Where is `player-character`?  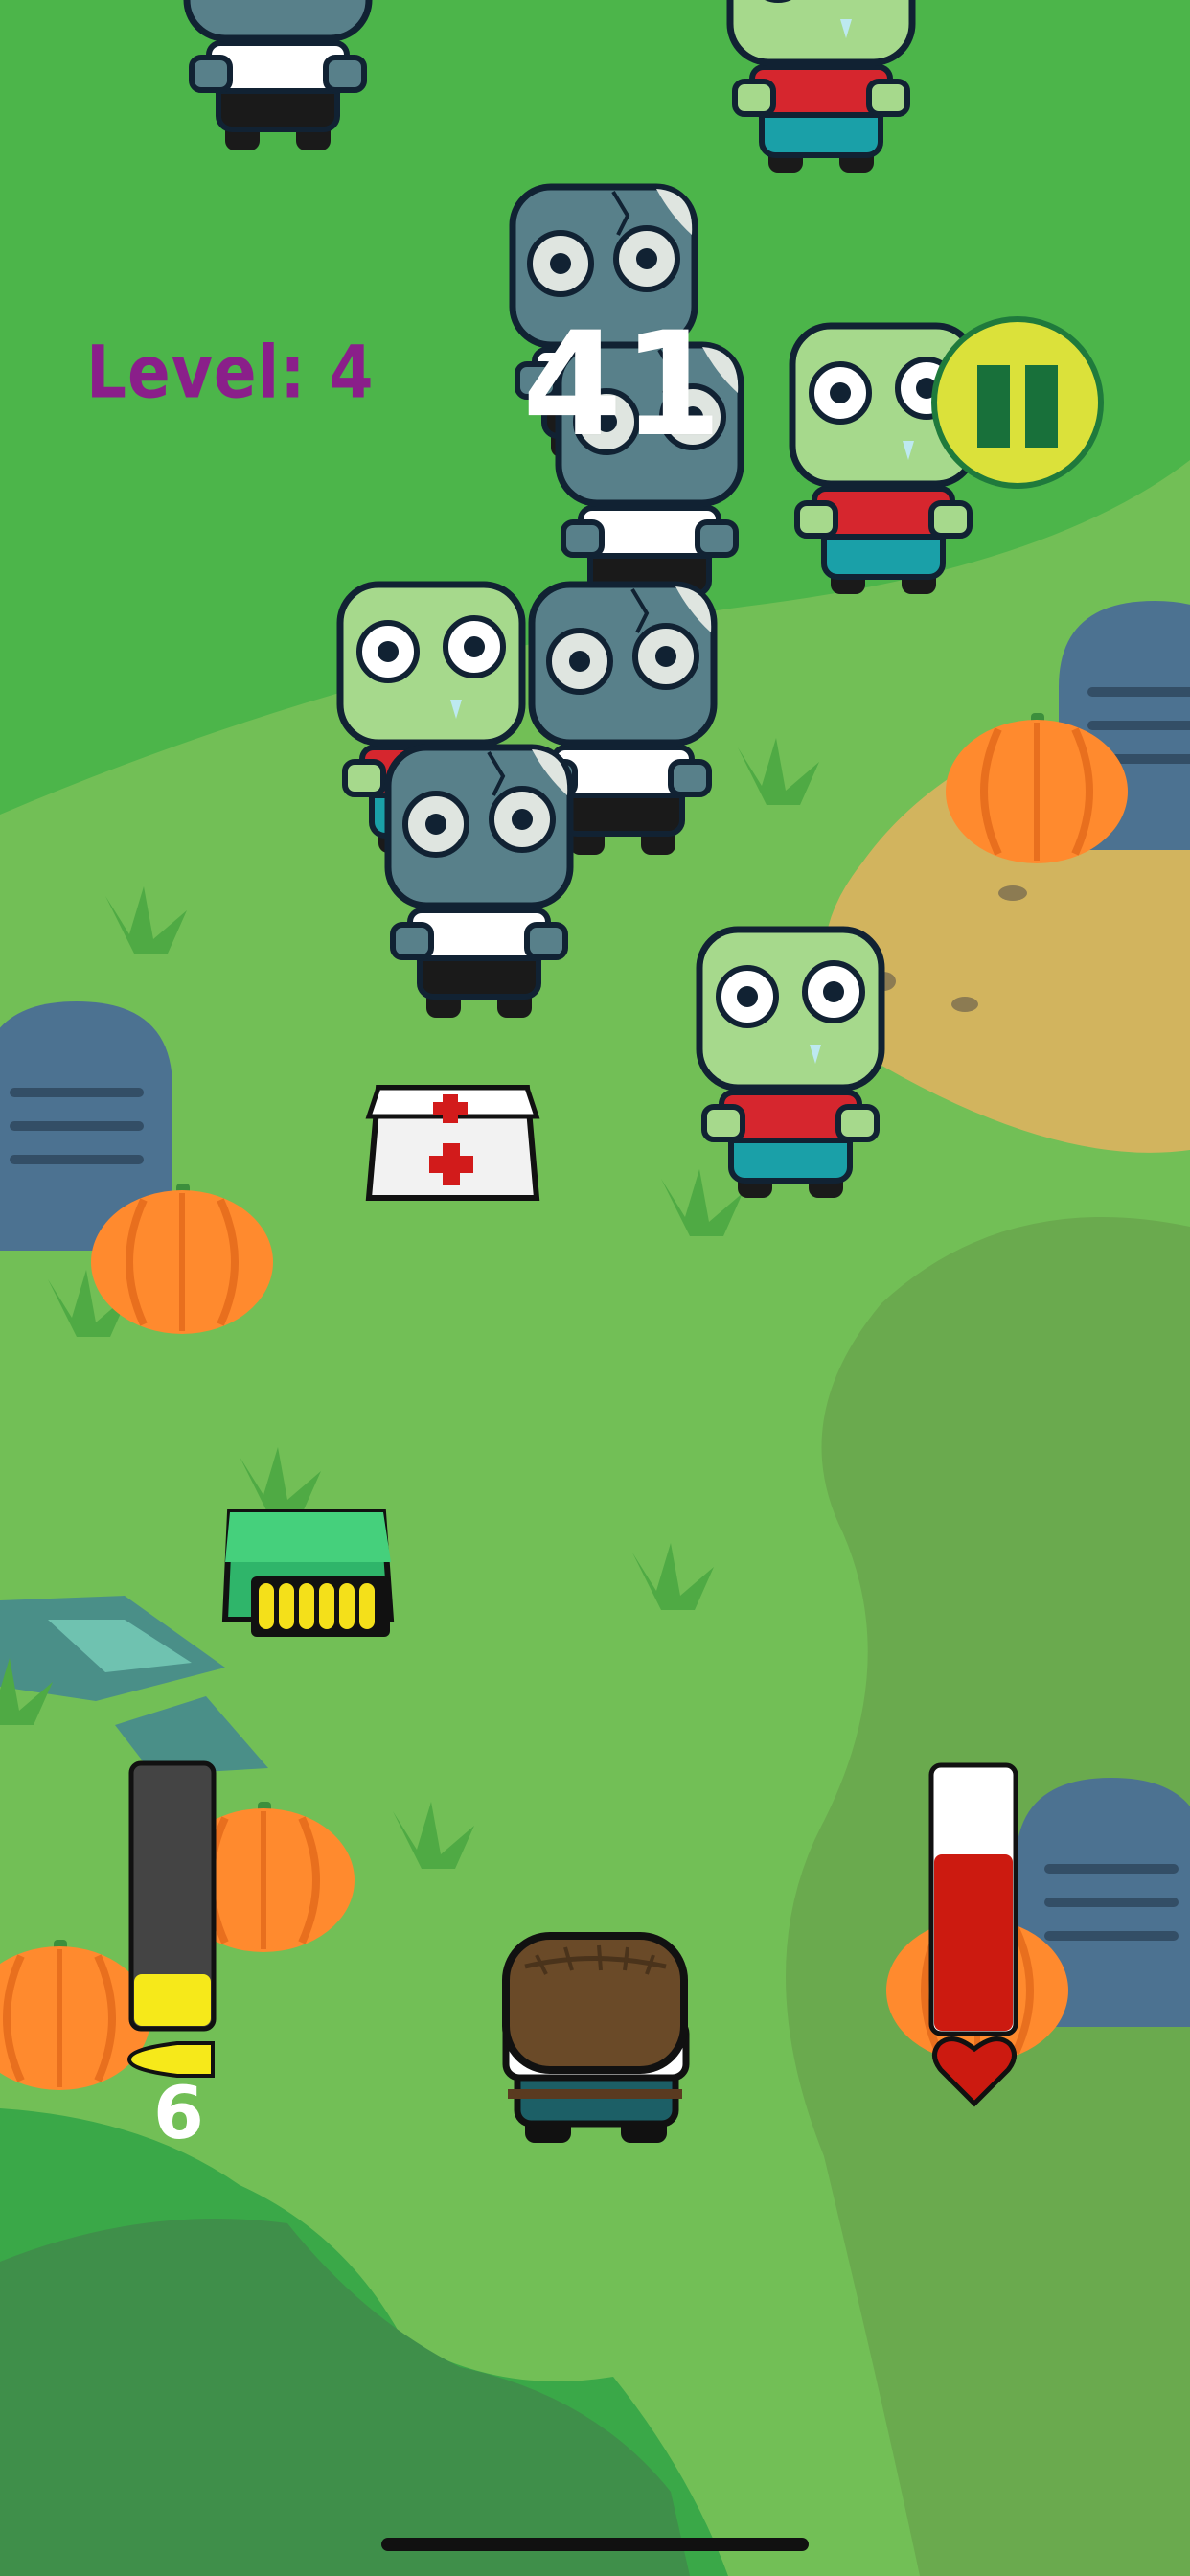
player-character is located at coordinates (596, 2037).